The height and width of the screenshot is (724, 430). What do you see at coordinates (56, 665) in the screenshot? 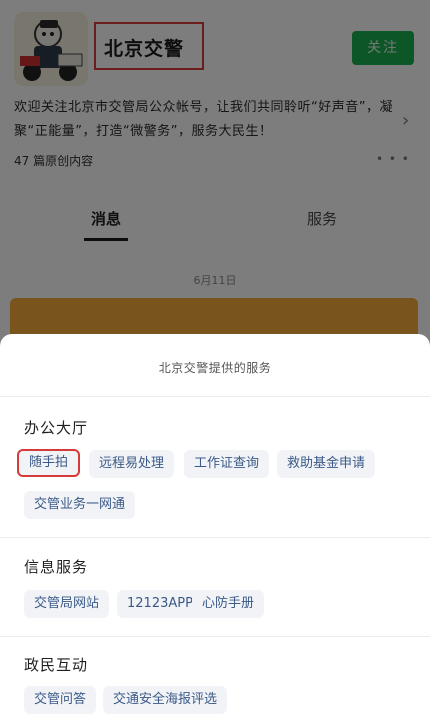
I see `section-title-interaction: 政民互动` at bounding box center [56, 665].